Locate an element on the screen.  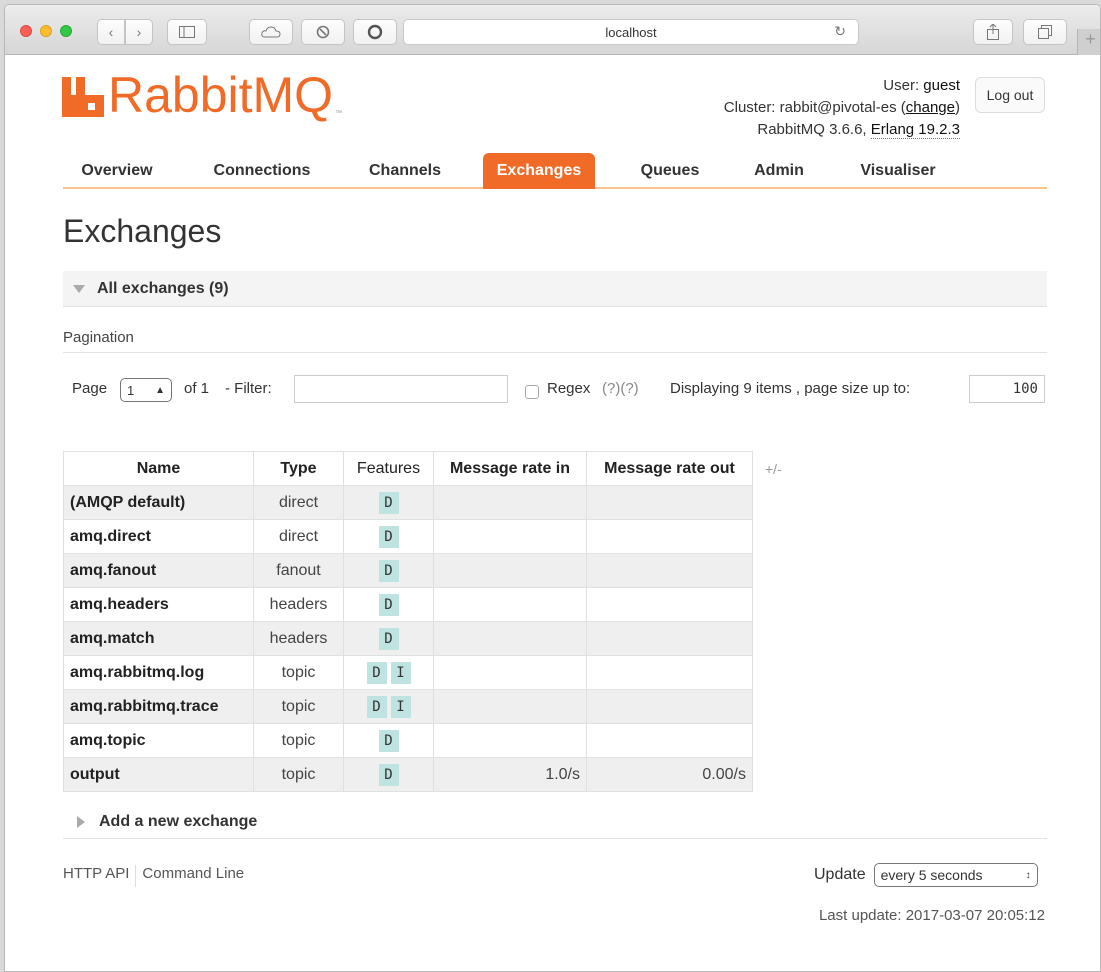
column-header-name: Name is located at coordinates (158, 468).